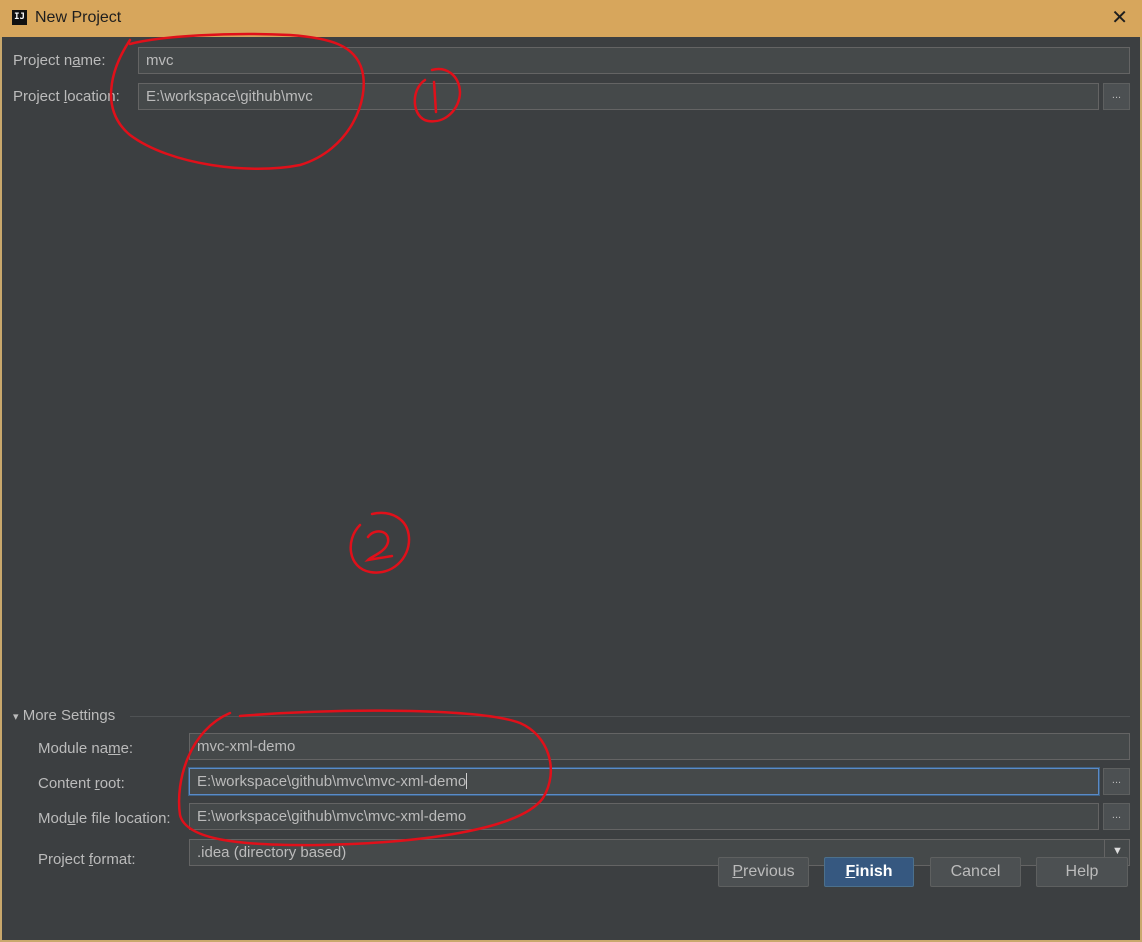  What do you see at coordinates (78, 17) in the screenshot?
I see `window-title: New Project` at bounding box center [78, 17].